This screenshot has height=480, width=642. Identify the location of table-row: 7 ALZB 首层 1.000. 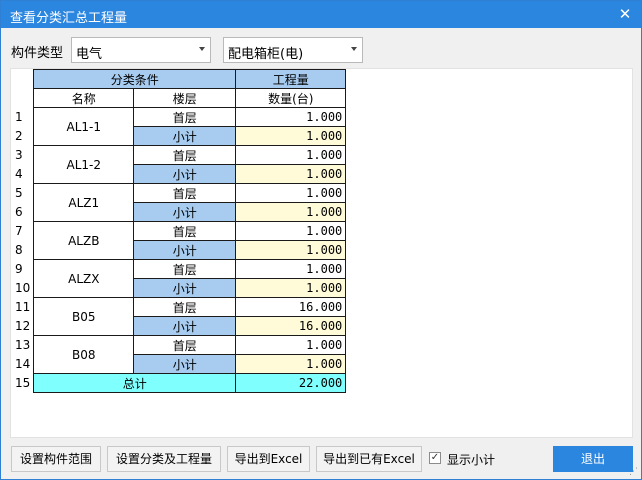
(179, 240).